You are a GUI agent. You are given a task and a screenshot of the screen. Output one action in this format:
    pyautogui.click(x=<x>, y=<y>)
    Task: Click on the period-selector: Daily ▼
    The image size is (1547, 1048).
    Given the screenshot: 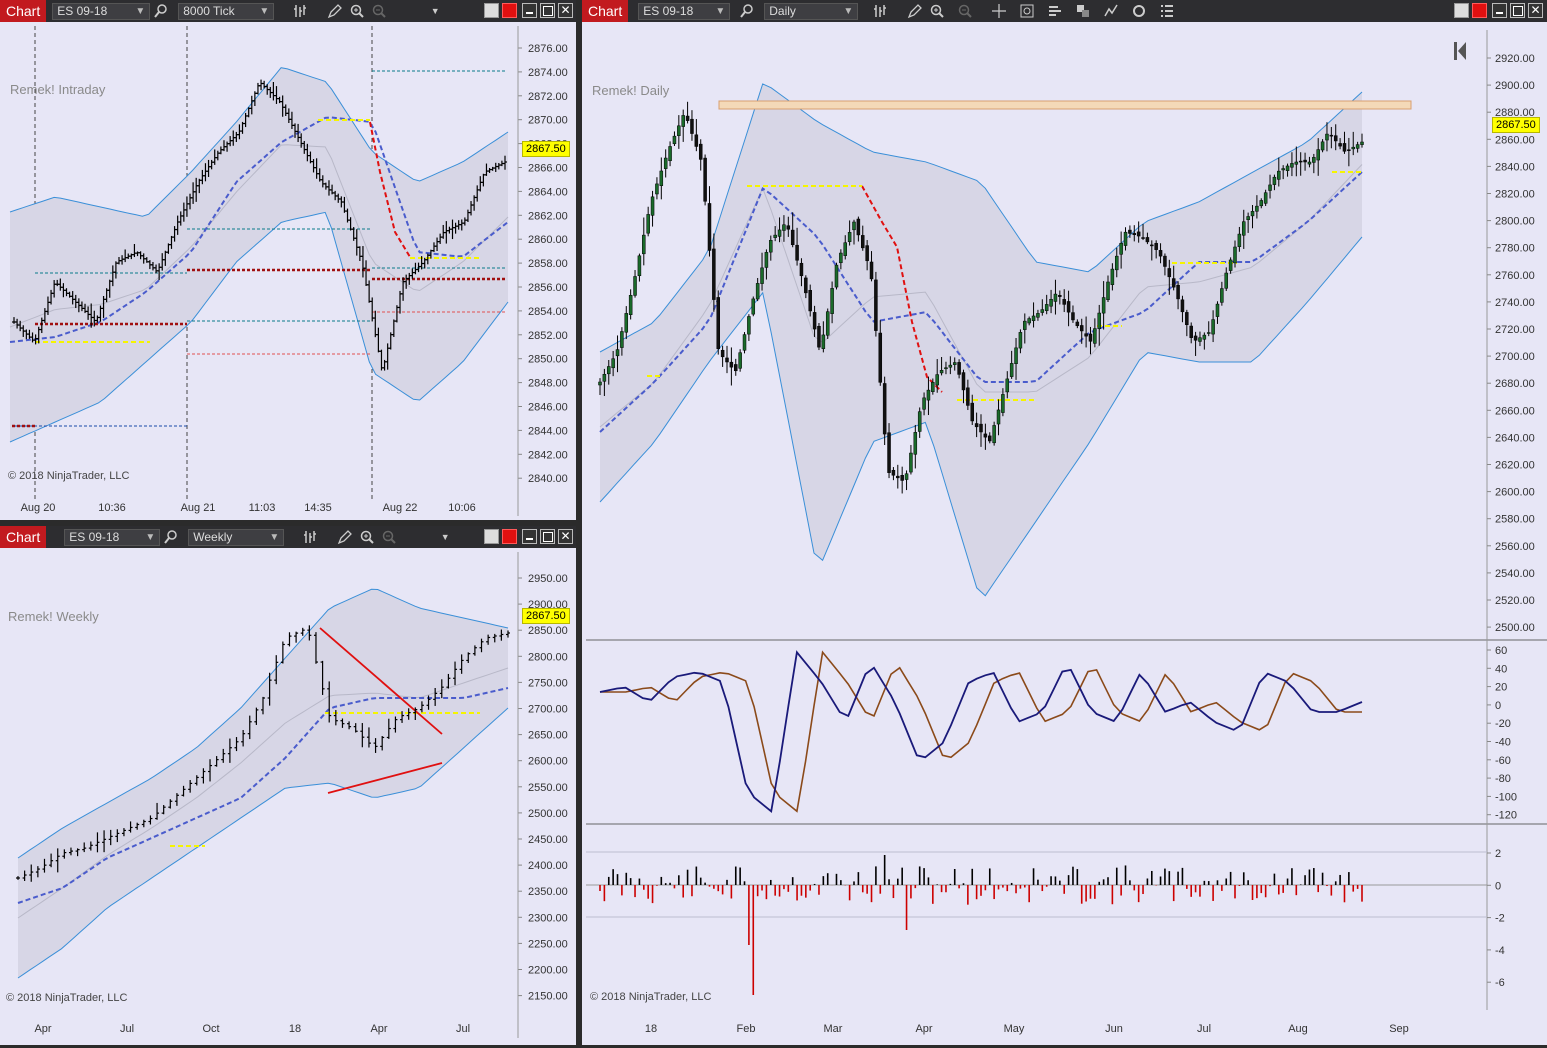 What is the action you would take?
    pyautogui.click(x=811, y=11)
    